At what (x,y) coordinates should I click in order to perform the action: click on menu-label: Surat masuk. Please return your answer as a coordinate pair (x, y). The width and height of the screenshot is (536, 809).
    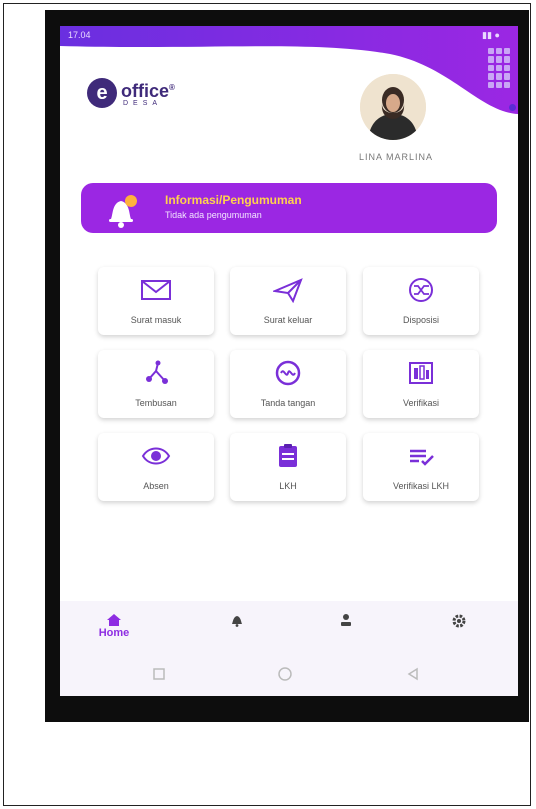
    Looking at the image, I should click on (156, 320).